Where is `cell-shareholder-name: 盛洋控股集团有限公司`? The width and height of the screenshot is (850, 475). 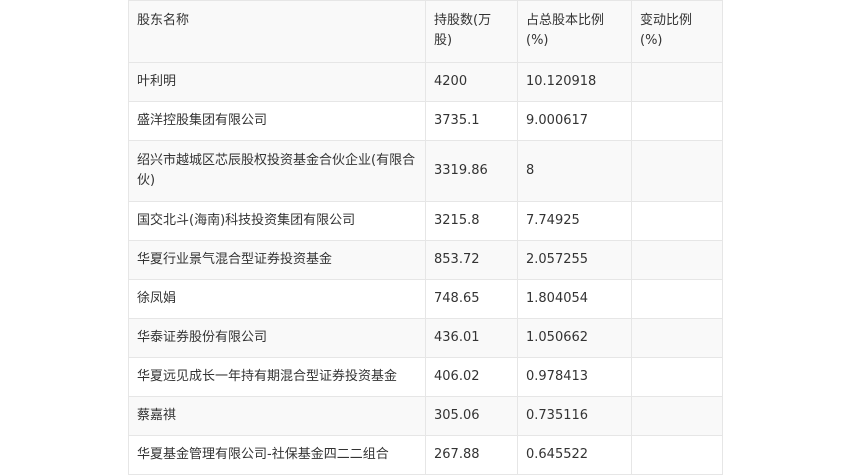
cell-shareholder-name: 盛洋控股集团有限公司 is located at coordinates (277, 121).